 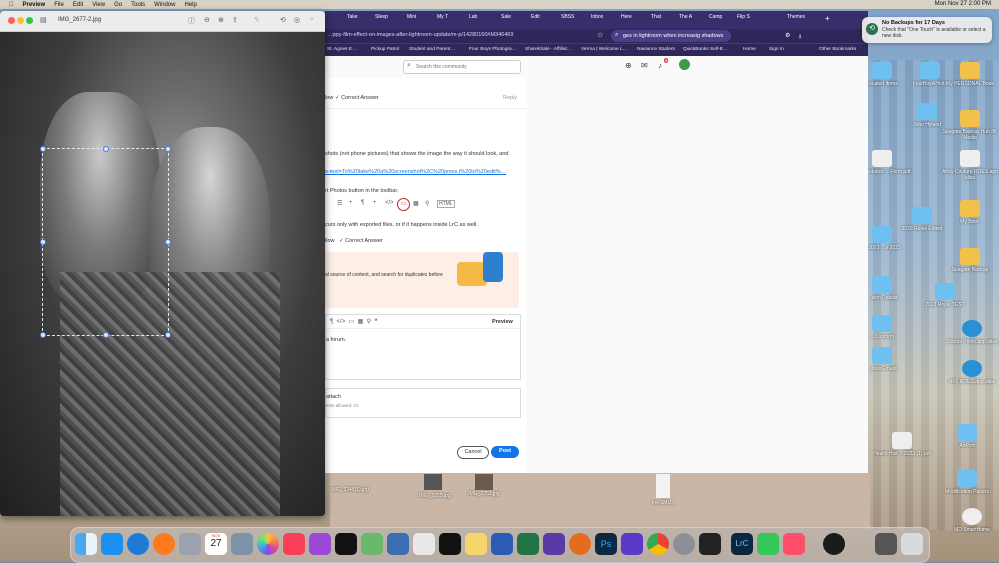 I want to click on file-thumb-image, so click(x=484, y=482).